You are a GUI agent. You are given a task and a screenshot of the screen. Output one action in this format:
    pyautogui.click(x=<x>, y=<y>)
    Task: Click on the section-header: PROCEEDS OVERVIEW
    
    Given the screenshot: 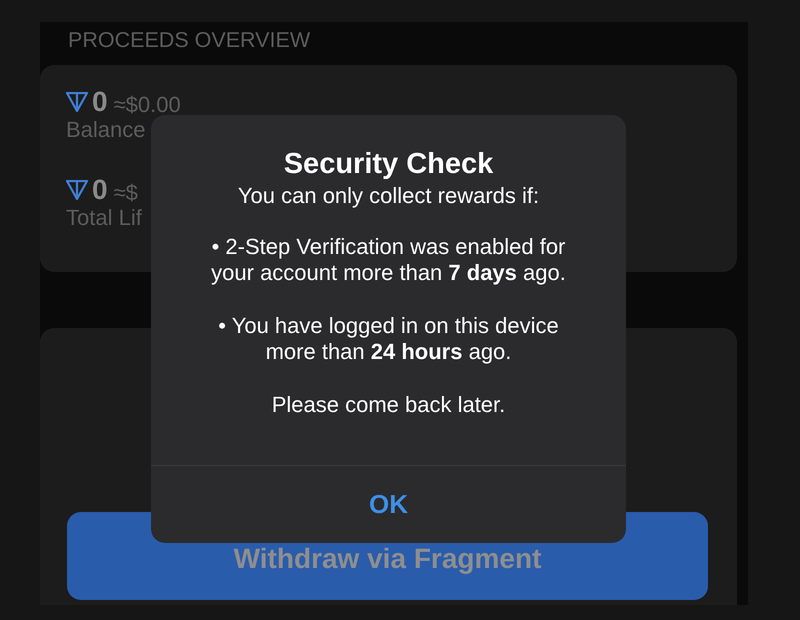 What is the action you would take?
    pyautogui.click(x=189, y=40)
    